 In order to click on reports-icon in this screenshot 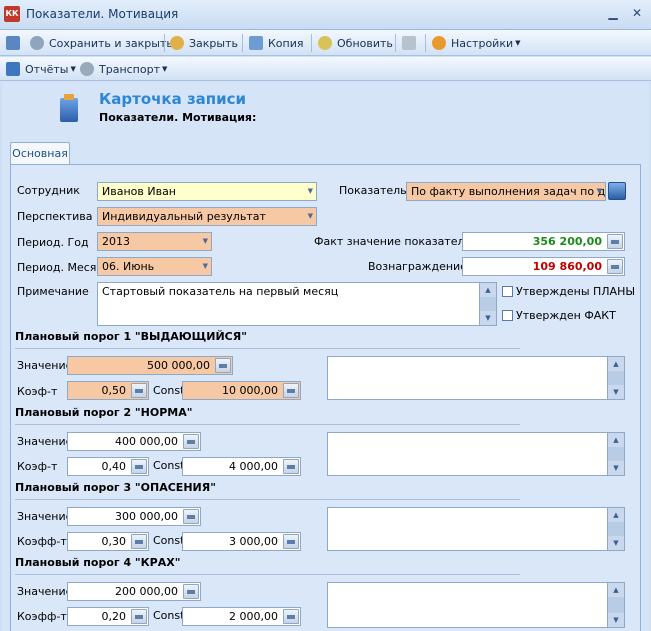, I will do `click(13, 69)`.